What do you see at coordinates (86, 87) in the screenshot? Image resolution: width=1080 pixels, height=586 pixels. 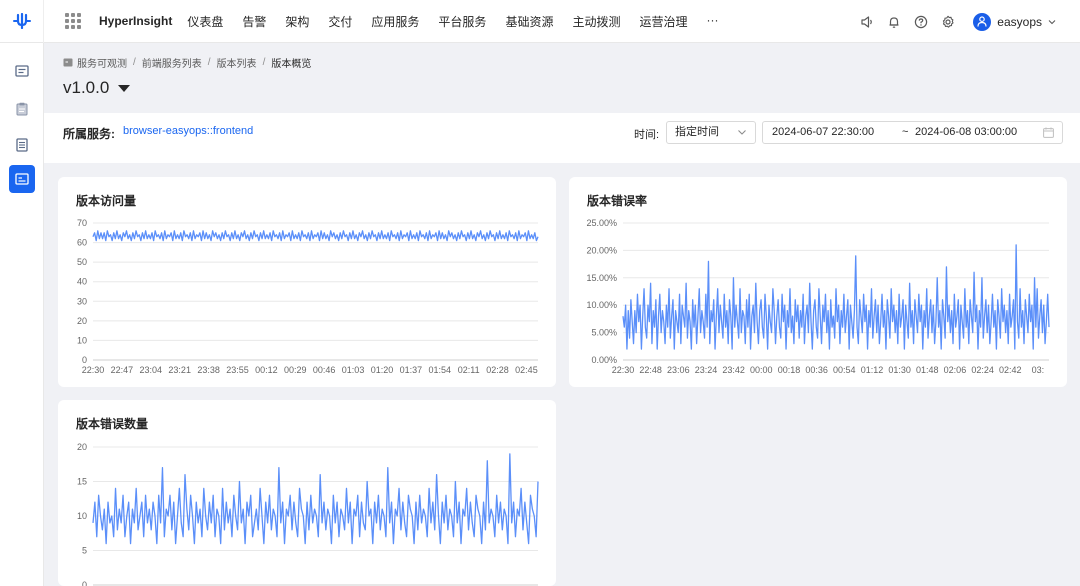 I see `version-label: v1.0.0` at bounding box center [86, 87].